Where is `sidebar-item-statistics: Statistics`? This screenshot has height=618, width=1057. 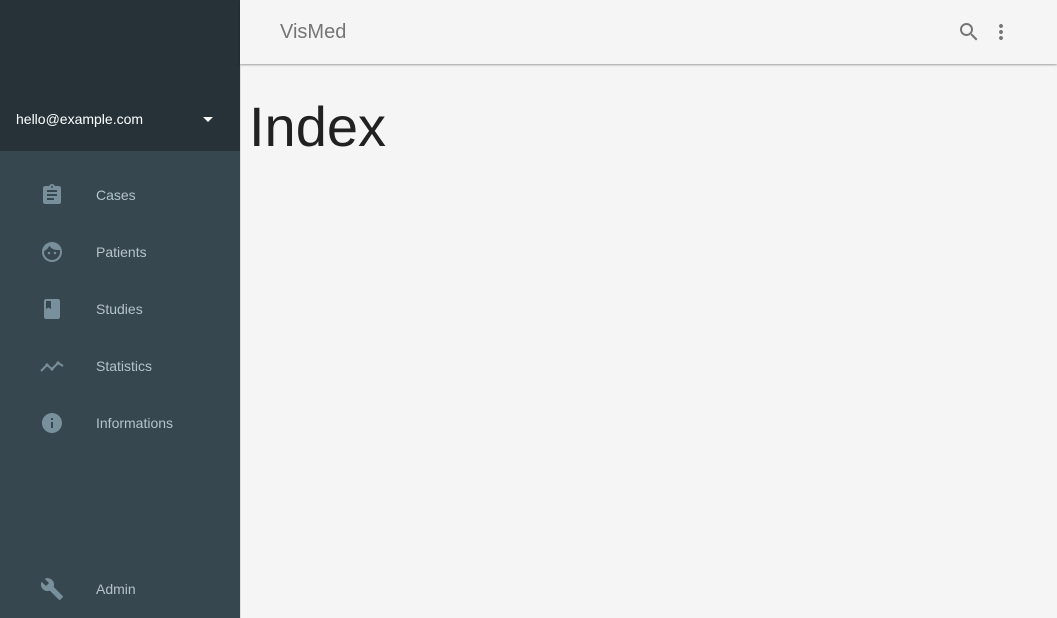
sidebar-item-statistics: Statistics is located at coordinates (120, 366).